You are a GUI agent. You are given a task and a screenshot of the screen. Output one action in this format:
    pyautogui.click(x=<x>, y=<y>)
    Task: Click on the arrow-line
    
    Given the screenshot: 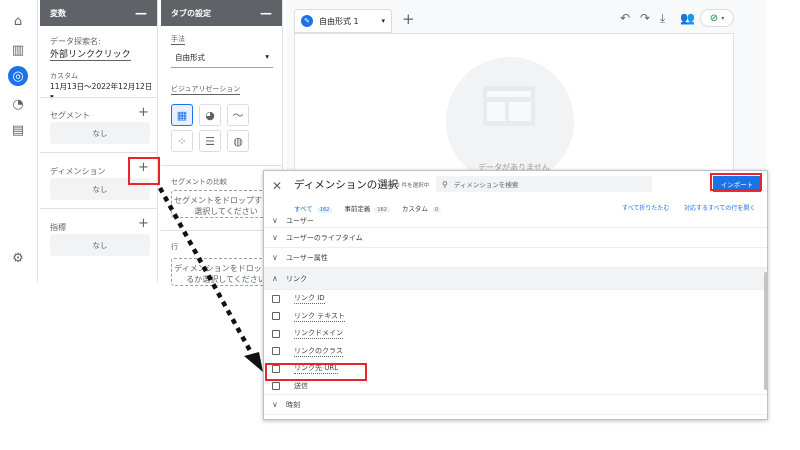 What is the action you would take?
    pyautogui.click(x=206, y=272)
    